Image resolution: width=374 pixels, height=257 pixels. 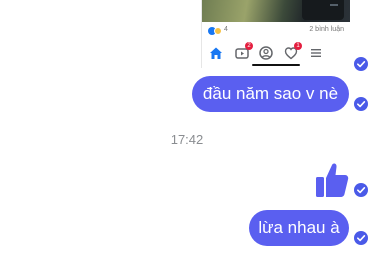 I want to click on notifications-icon: 1, so click(x=292, y=51).